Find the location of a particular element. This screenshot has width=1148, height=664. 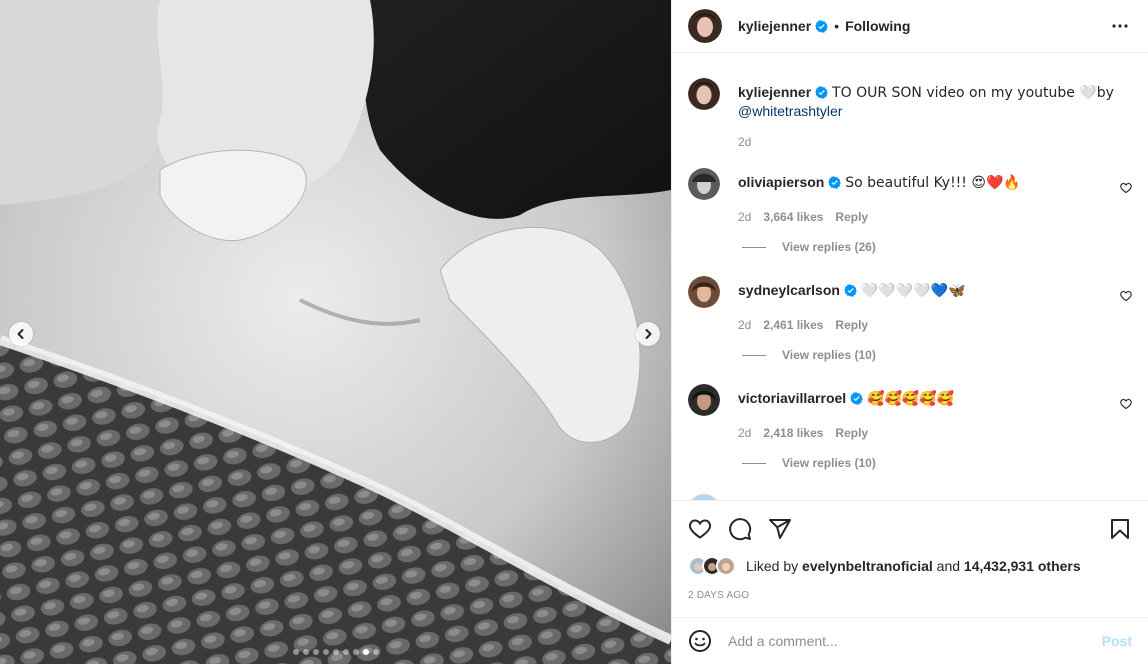

comment-button is located at coordinates (740, 529).